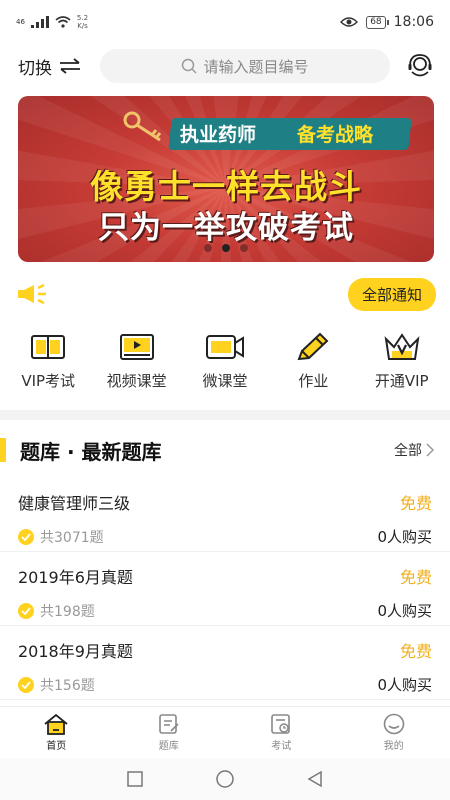 The height and width of the screenshot is (800, 450). I want to click on profile-icon, so click(394, 724).